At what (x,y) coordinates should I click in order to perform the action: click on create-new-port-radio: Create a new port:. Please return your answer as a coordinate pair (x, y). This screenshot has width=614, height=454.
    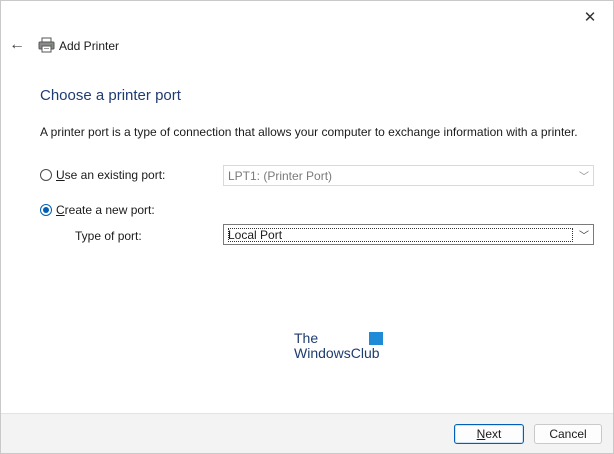
    Looking at the image, I should click on (97, 210).